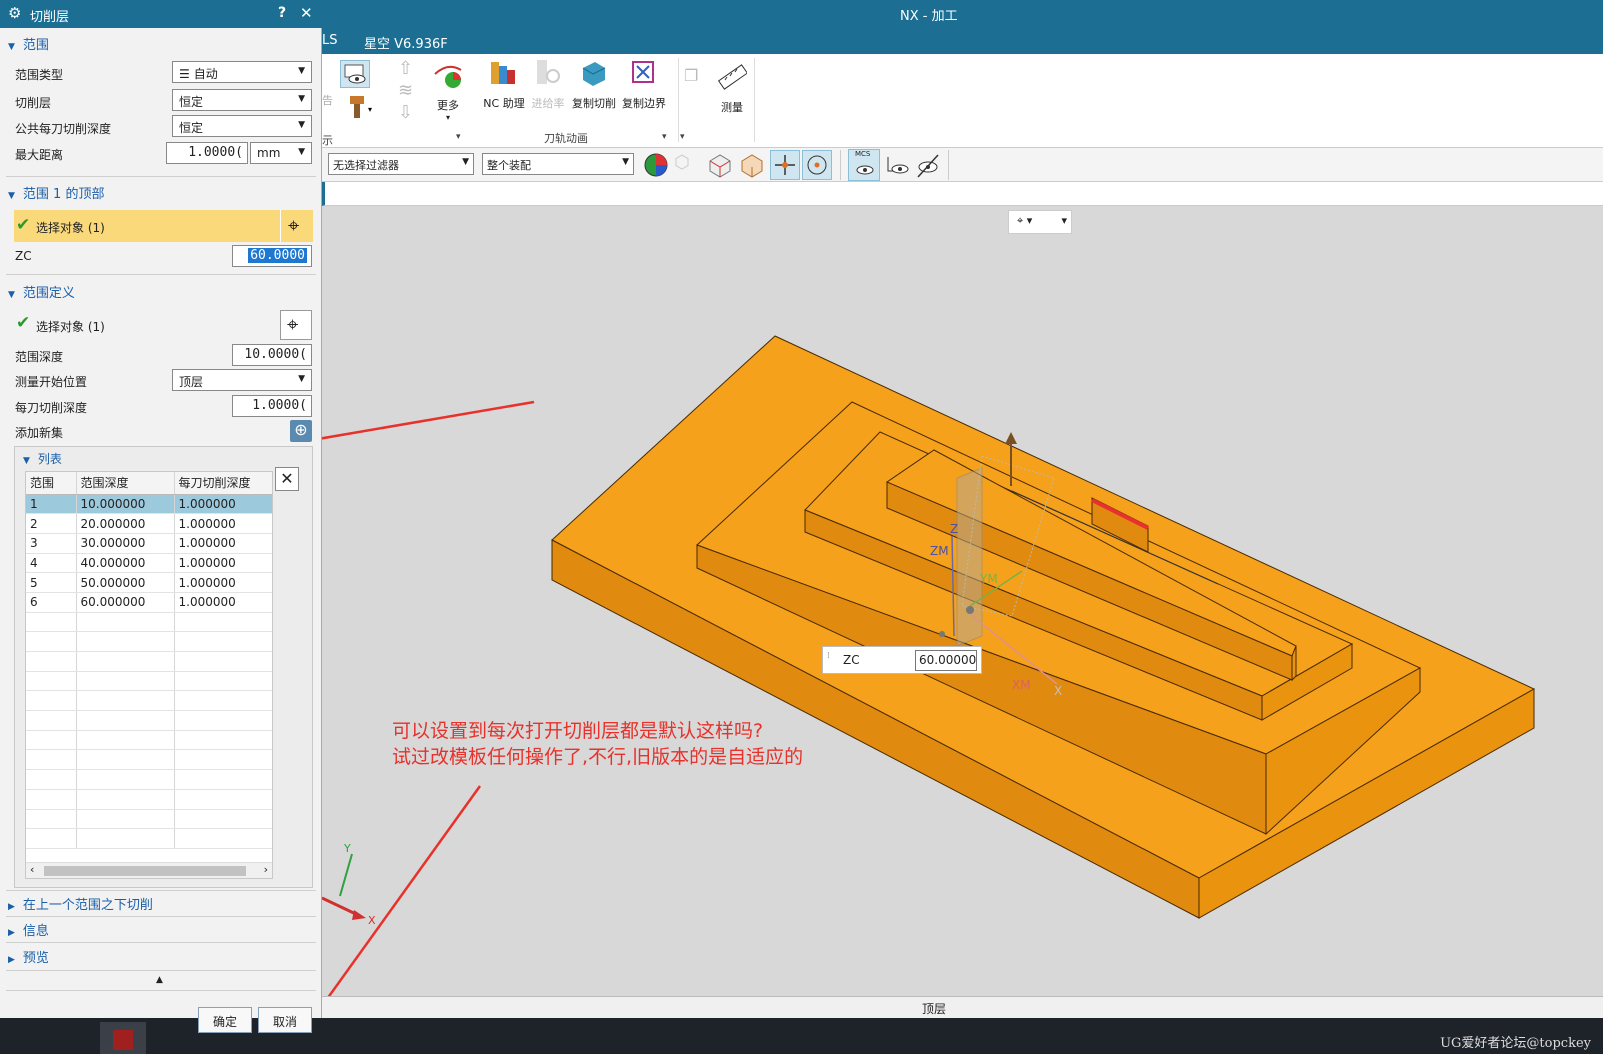  What do you see at coordinates (272, 406) in the screenshot?
I see `per-cut-input: 1.0000(` at bounding box center [272, 406].